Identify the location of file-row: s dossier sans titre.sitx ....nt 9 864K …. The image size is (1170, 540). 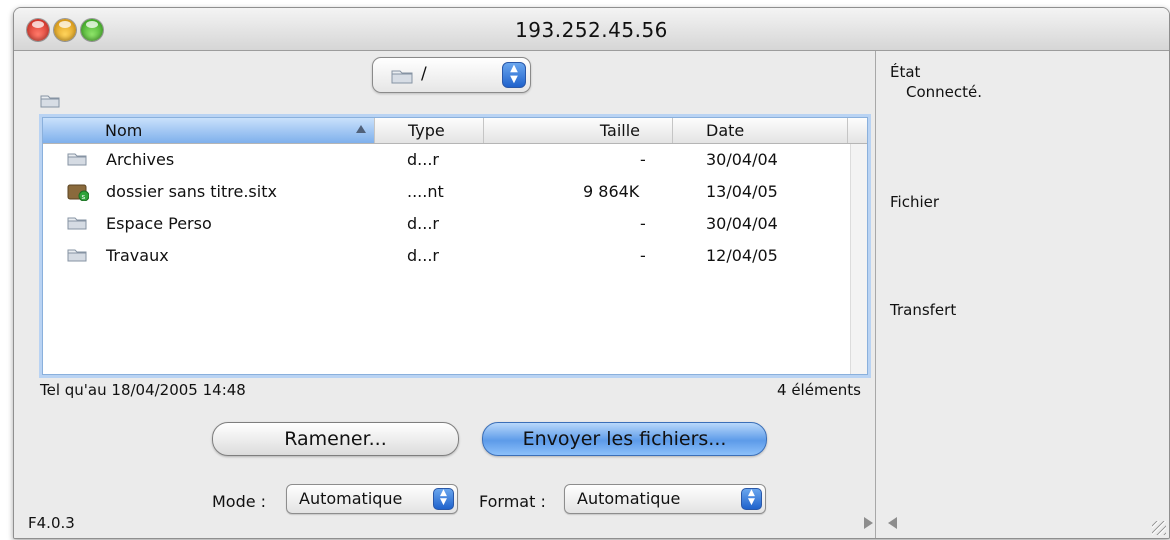
(446, 192).